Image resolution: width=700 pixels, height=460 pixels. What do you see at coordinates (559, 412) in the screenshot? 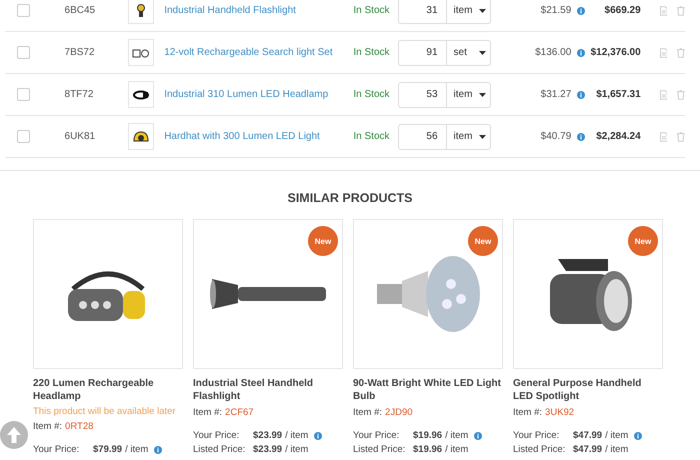
I see `item-number: 3UK92` at bounding box center [559, 412].